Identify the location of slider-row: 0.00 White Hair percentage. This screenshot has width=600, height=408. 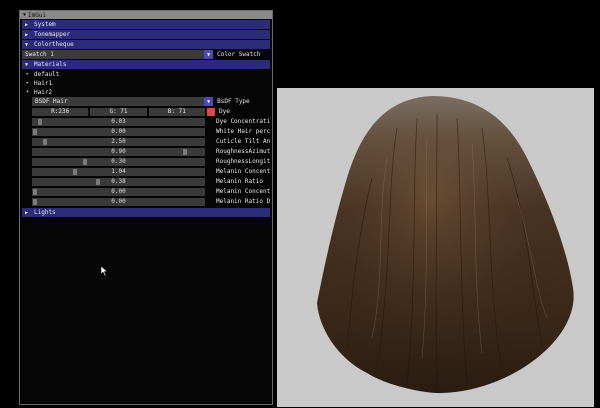
(146, 131).